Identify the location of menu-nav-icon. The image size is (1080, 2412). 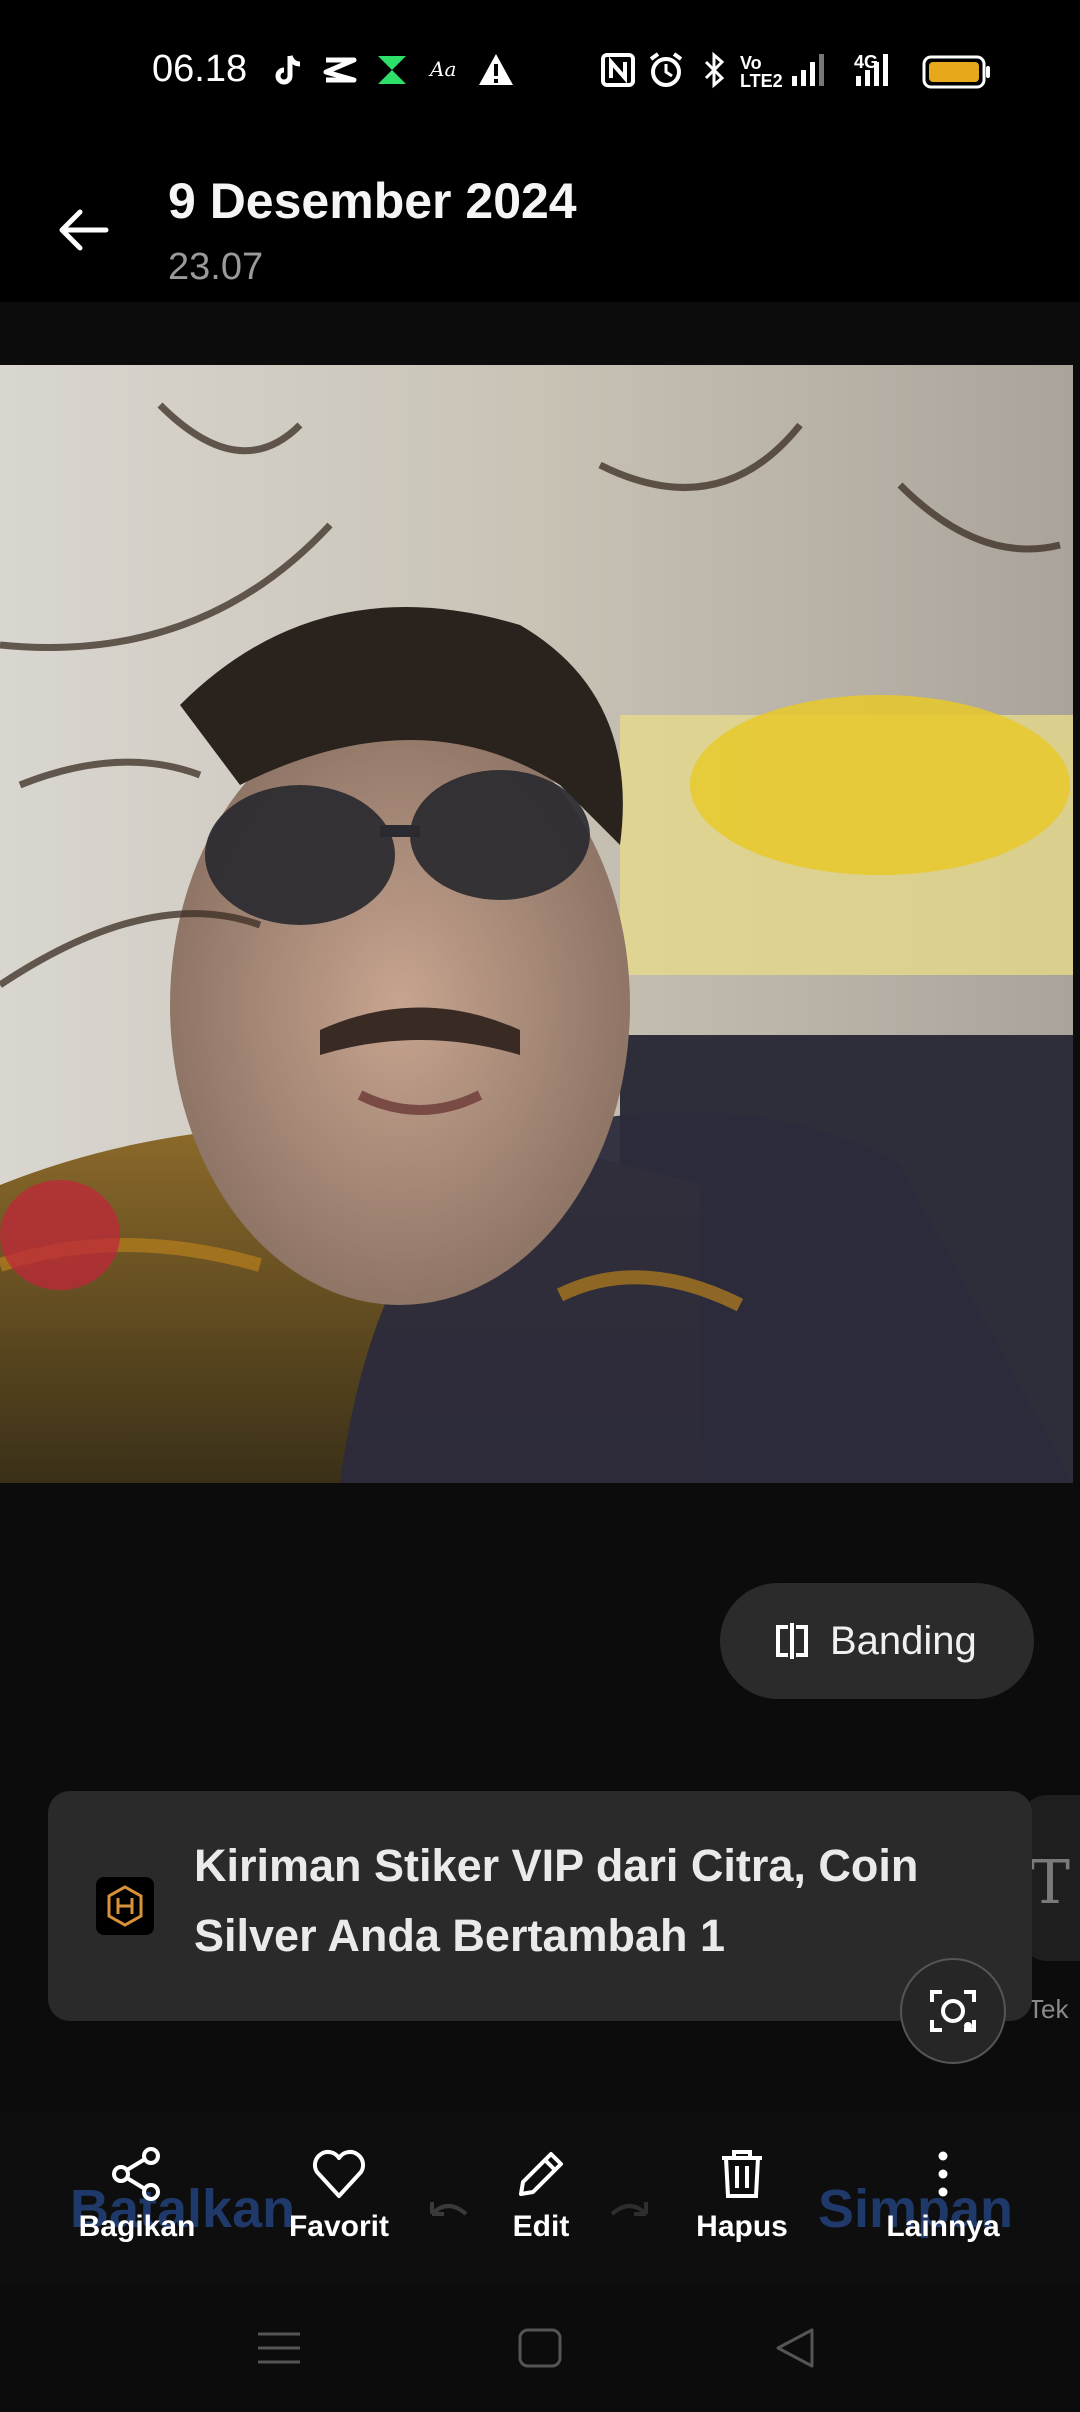
(280, 2348).